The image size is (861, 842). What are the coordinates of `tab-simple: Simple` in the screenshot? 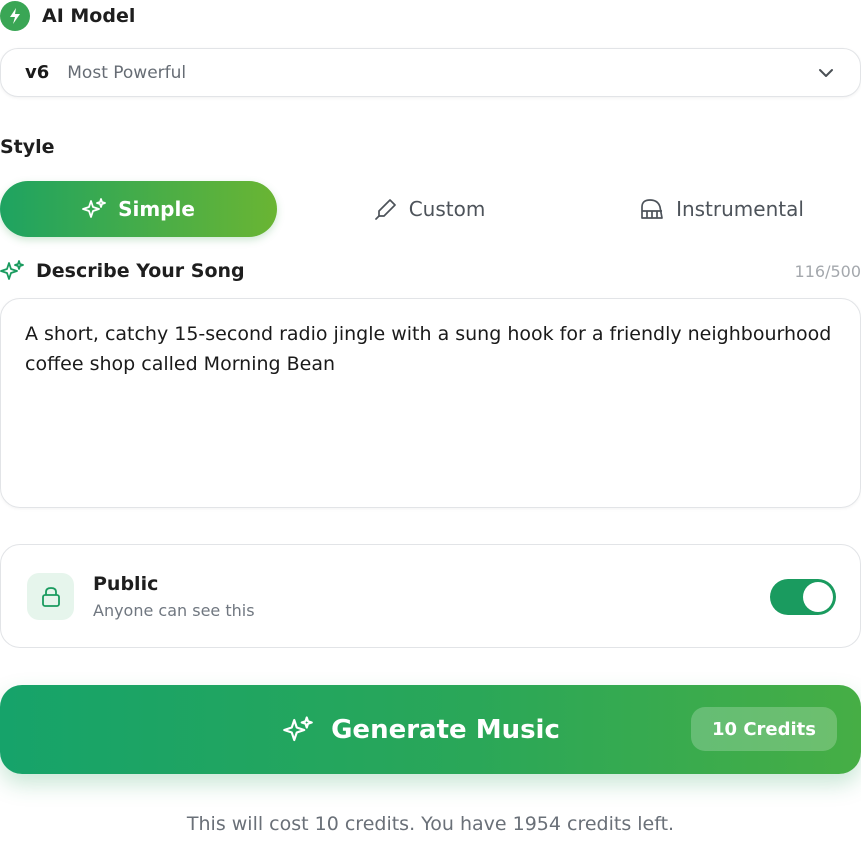 It's located at (138, 209).